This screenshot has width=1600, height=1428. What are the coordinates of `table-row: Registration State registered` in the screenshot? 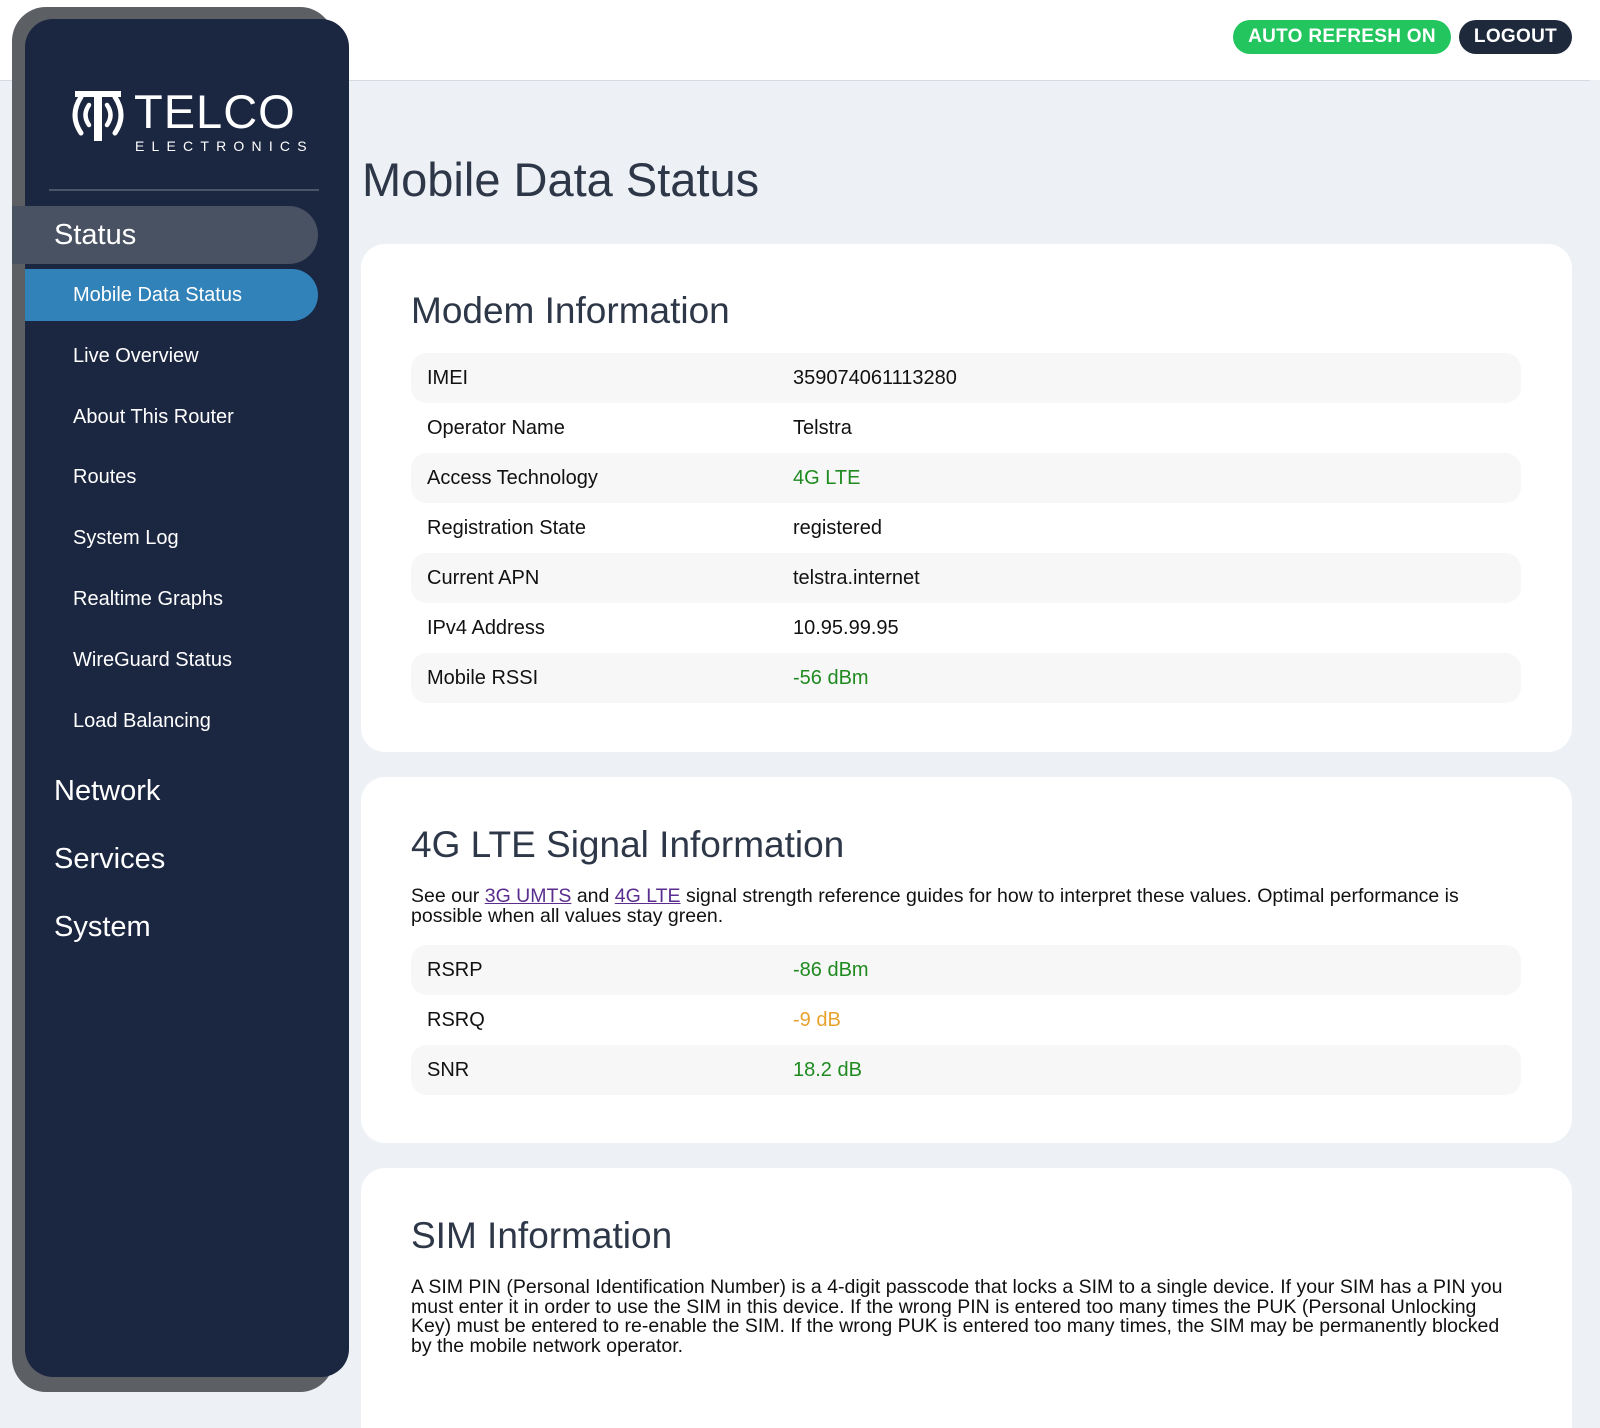 It's located at (966, 528).